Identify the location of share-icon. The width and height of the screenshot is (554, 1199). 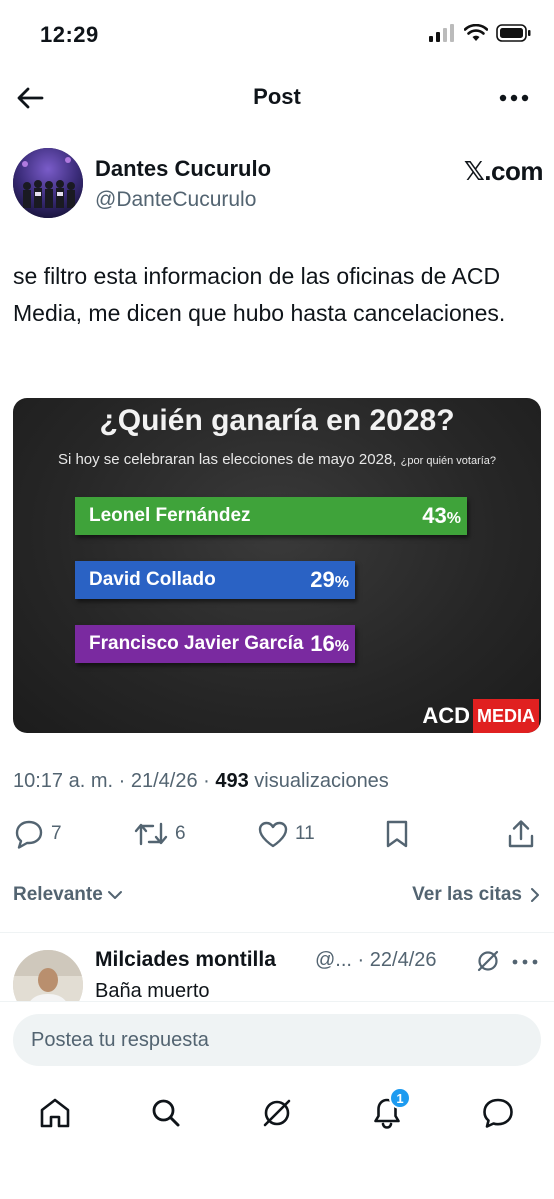
(521, 834).